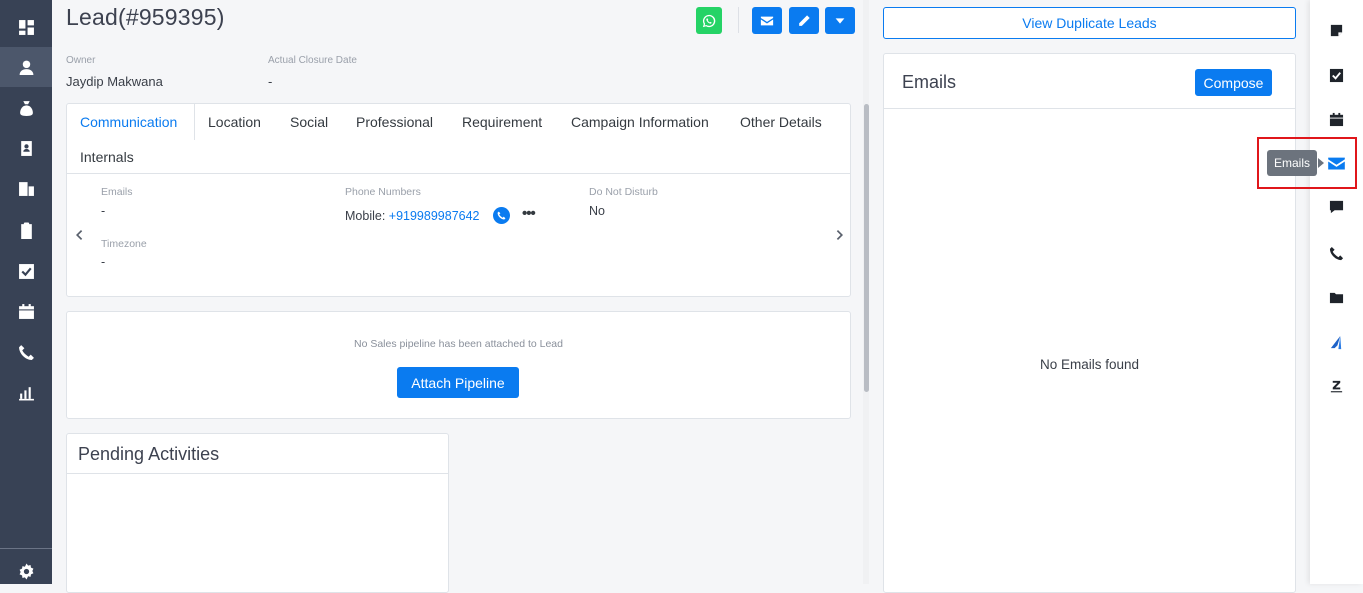 Image resolution: width=1363 pixels, height=593 pixels. I want to click on nav-contacts, so click(26, 148).